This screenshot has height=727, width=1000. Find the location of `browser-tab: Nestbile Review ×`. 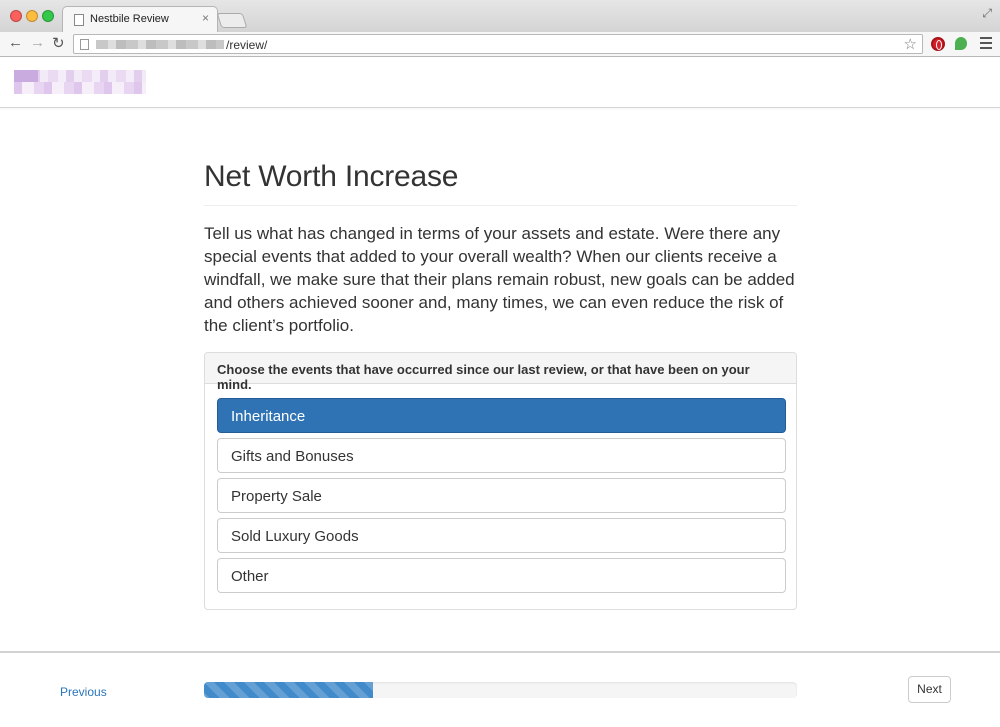

browser-tab: Nestbile Review × is located at coordinates (140, 19).